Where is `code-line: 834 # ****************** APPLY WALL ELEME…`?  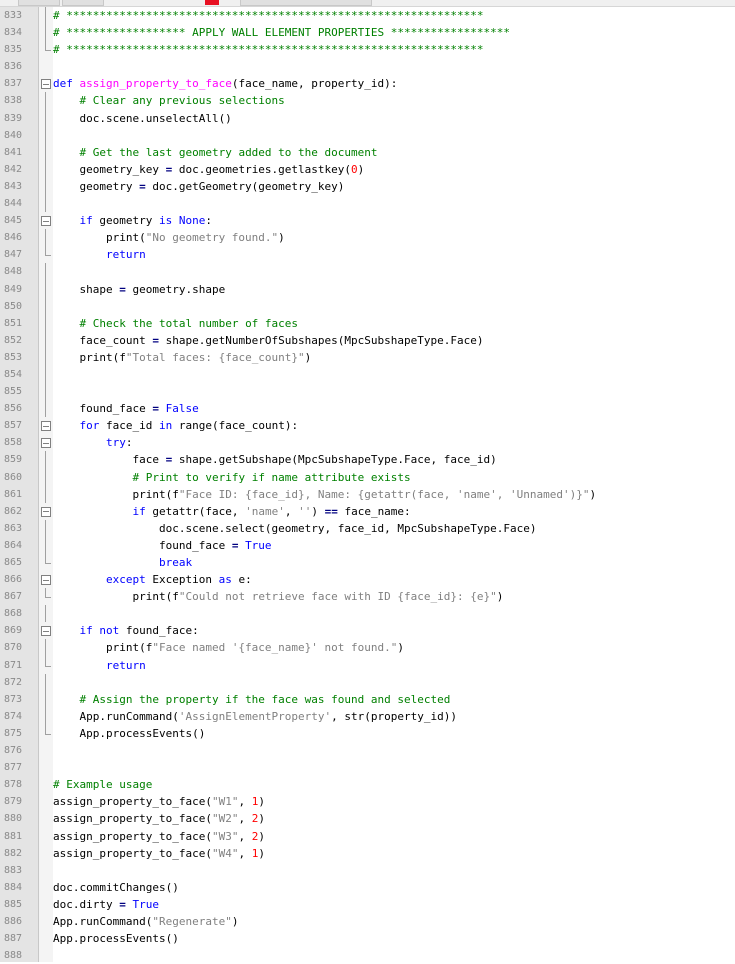 code-line: 834 # ****************** APPLY WALL ELEME… is located at coordinates (367, 33).